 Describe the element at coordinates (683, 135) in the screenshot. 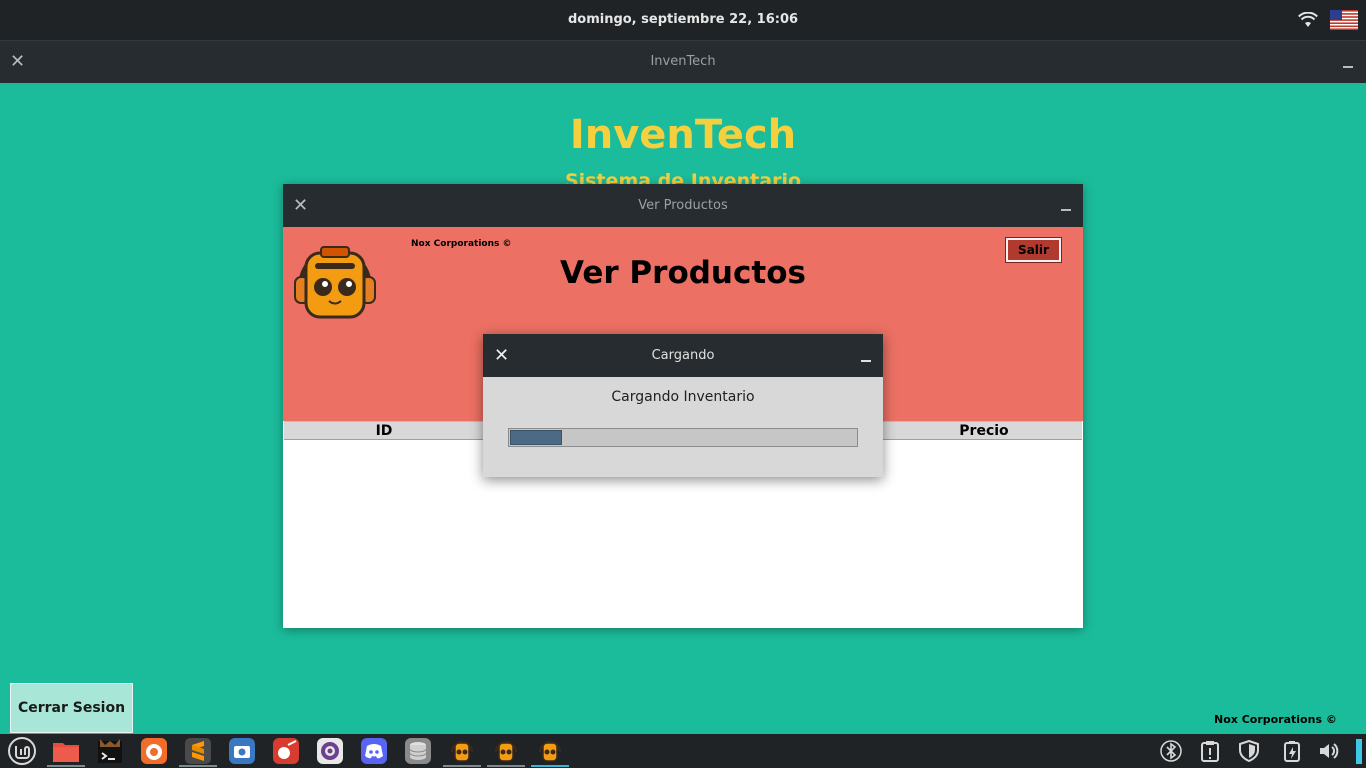

I see `app-title: InvenTech` at that location.